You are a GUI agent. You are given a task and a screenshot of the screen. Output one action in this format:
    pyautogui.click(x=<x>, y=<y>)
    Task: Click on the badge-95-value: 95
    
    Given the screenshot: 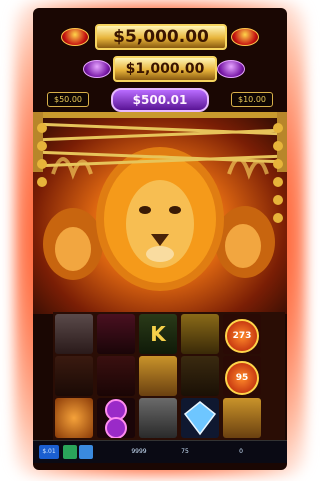 What is the action you would take?
    pyautogui.click(x=242, y=378)
    